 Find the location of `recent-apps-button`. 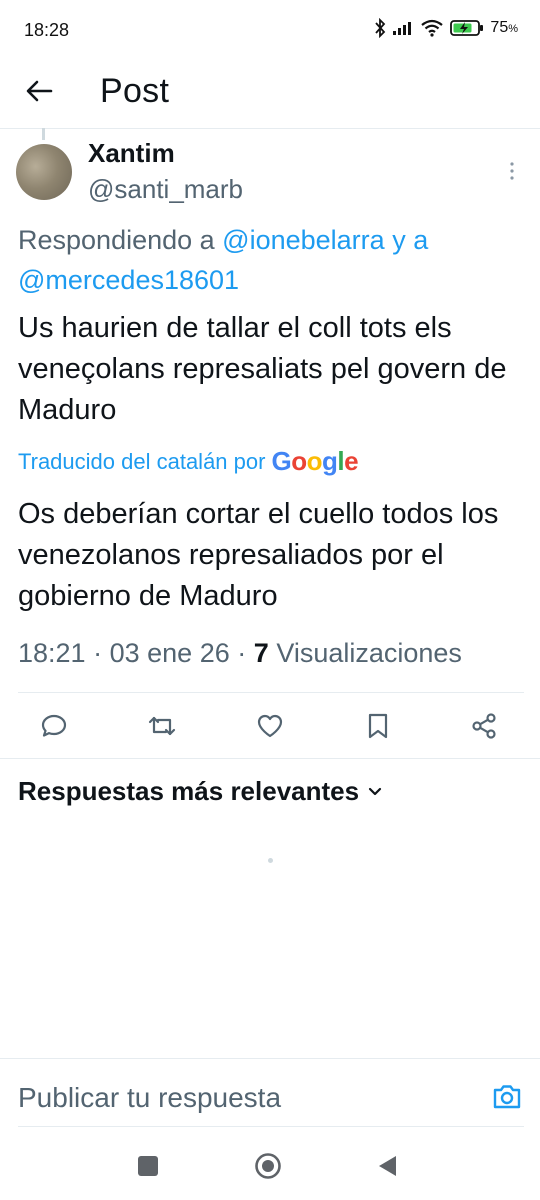

recent-apps-button is located at coordinates (148, 1166).